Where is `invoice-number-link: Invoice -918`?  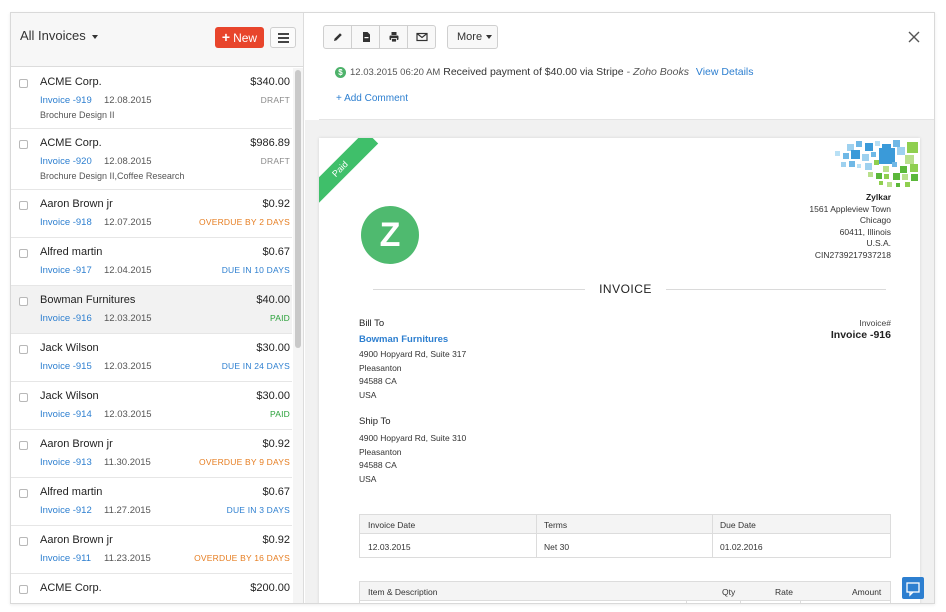 invoice-number-link: Invoice -918 is located at coordinates (66, 222).